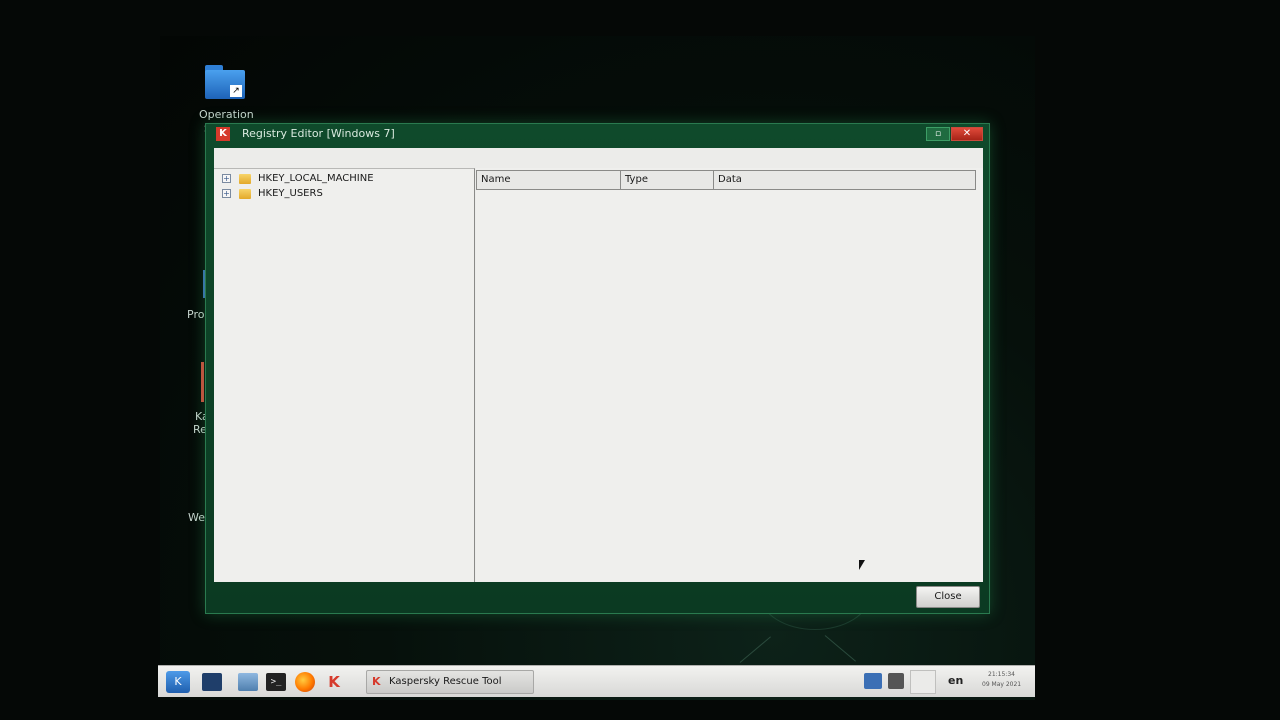  I want to click on desktop-folder-icon: ↗, so click(225, 82).